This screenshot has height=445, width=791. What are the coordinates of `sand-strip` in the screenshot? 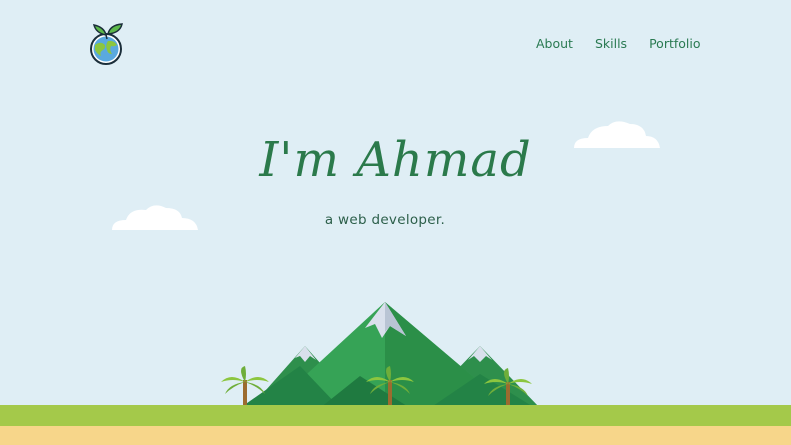 It's located at (395, 435).